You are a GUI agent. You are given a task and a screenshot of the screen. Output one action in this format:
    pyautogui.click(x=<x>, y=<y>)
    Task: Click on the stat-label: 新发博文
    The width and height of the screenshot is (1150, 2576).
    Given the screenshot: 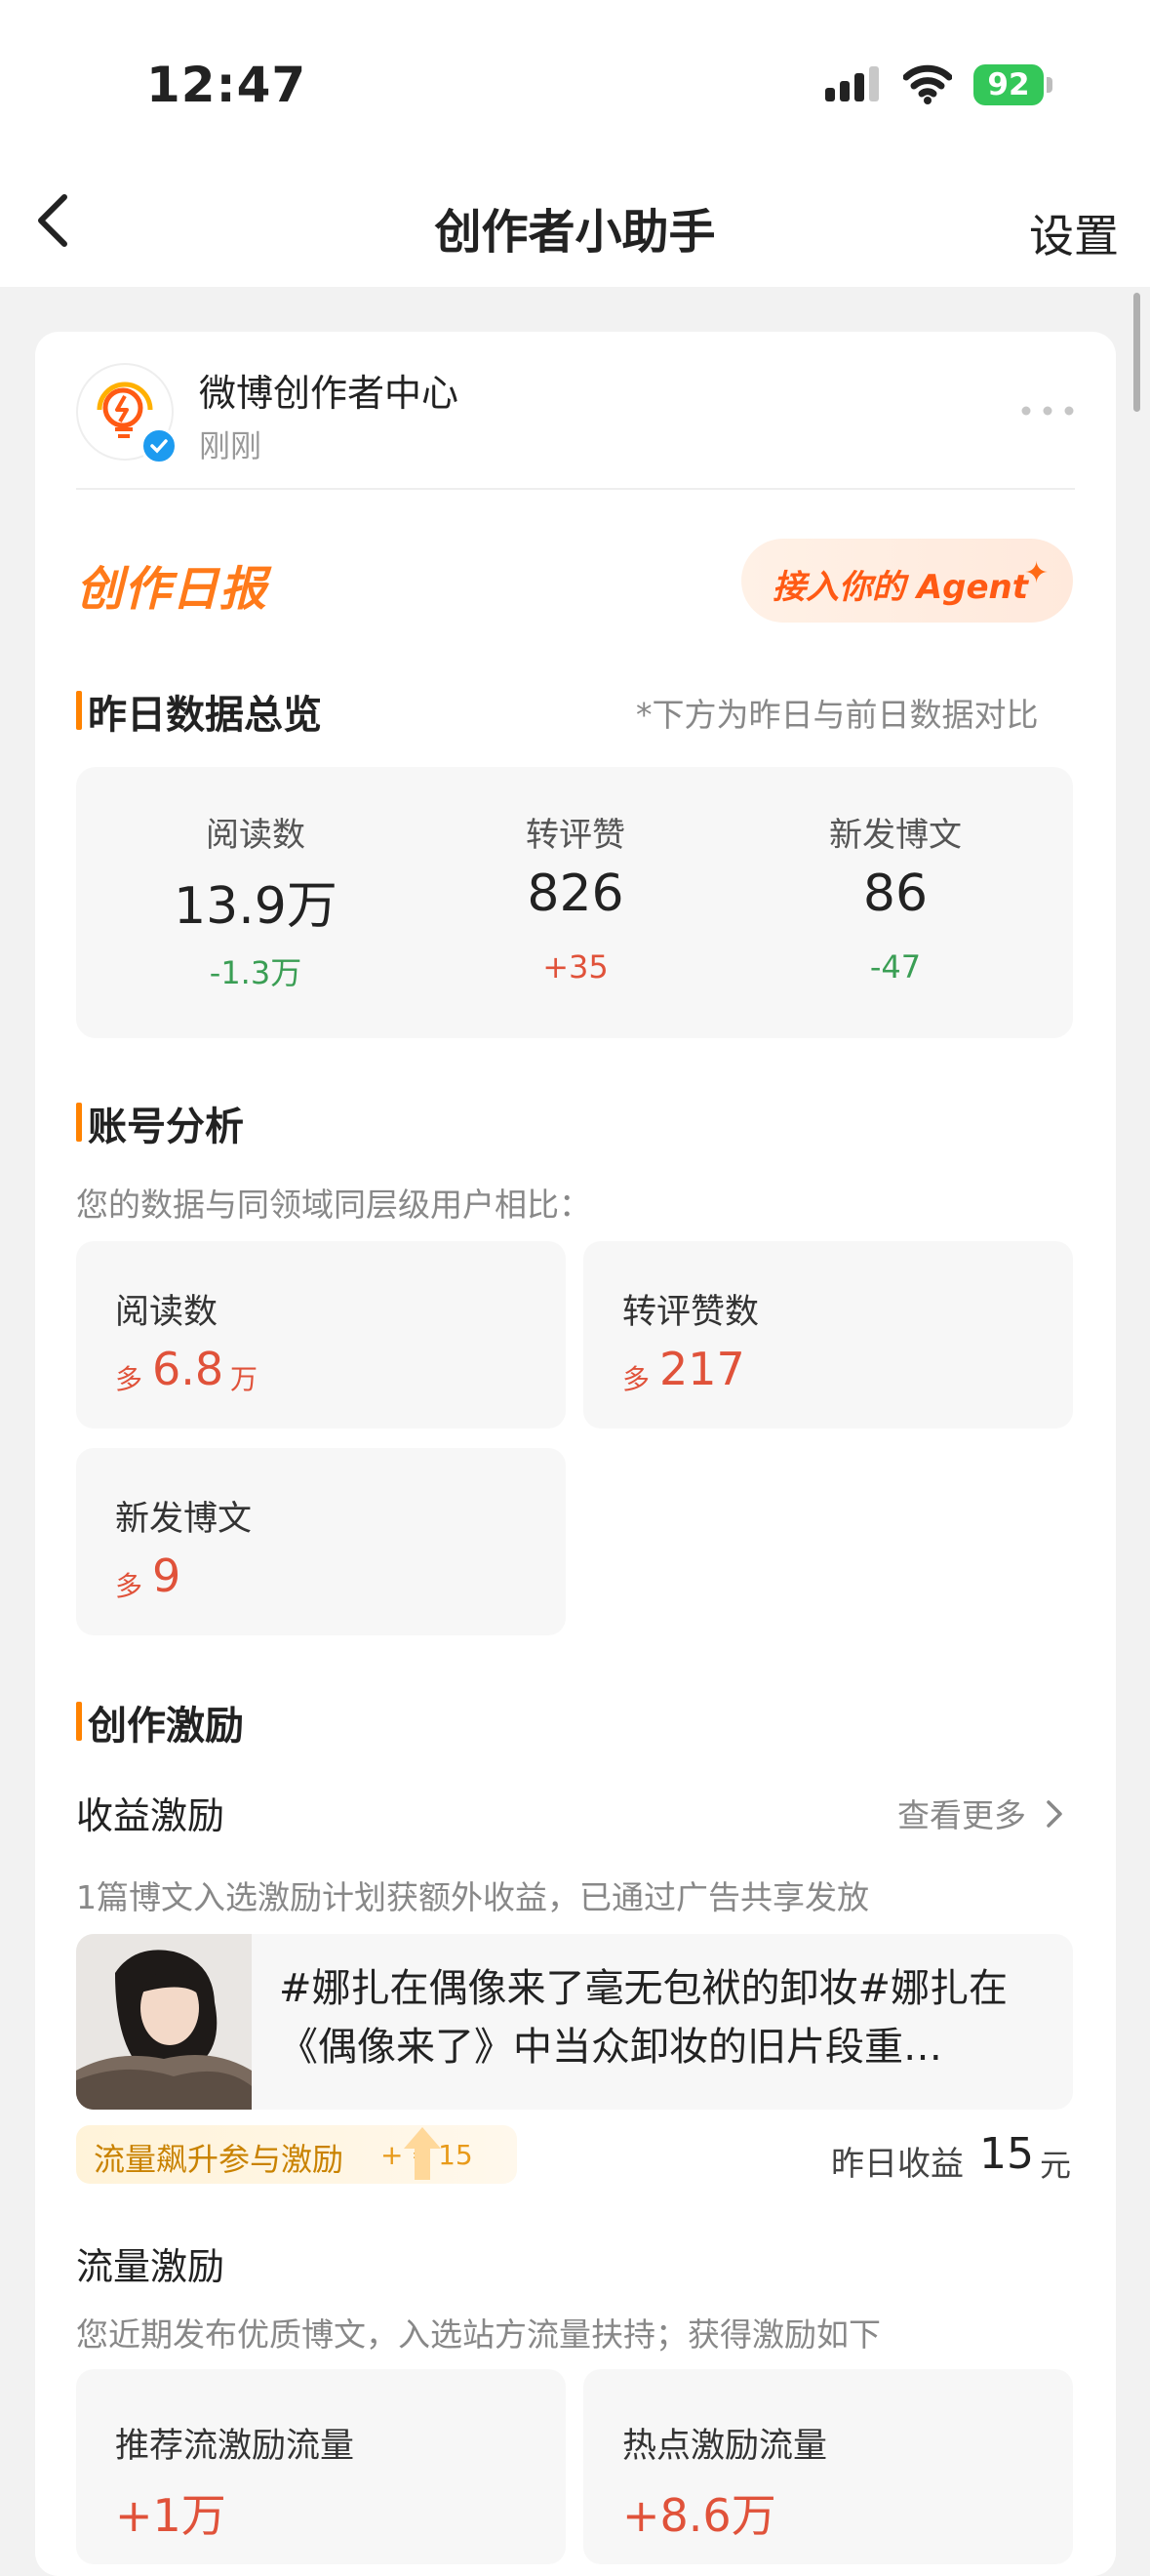 What is the action you would take?
    pyautogui.click(x=895, y=835)
    